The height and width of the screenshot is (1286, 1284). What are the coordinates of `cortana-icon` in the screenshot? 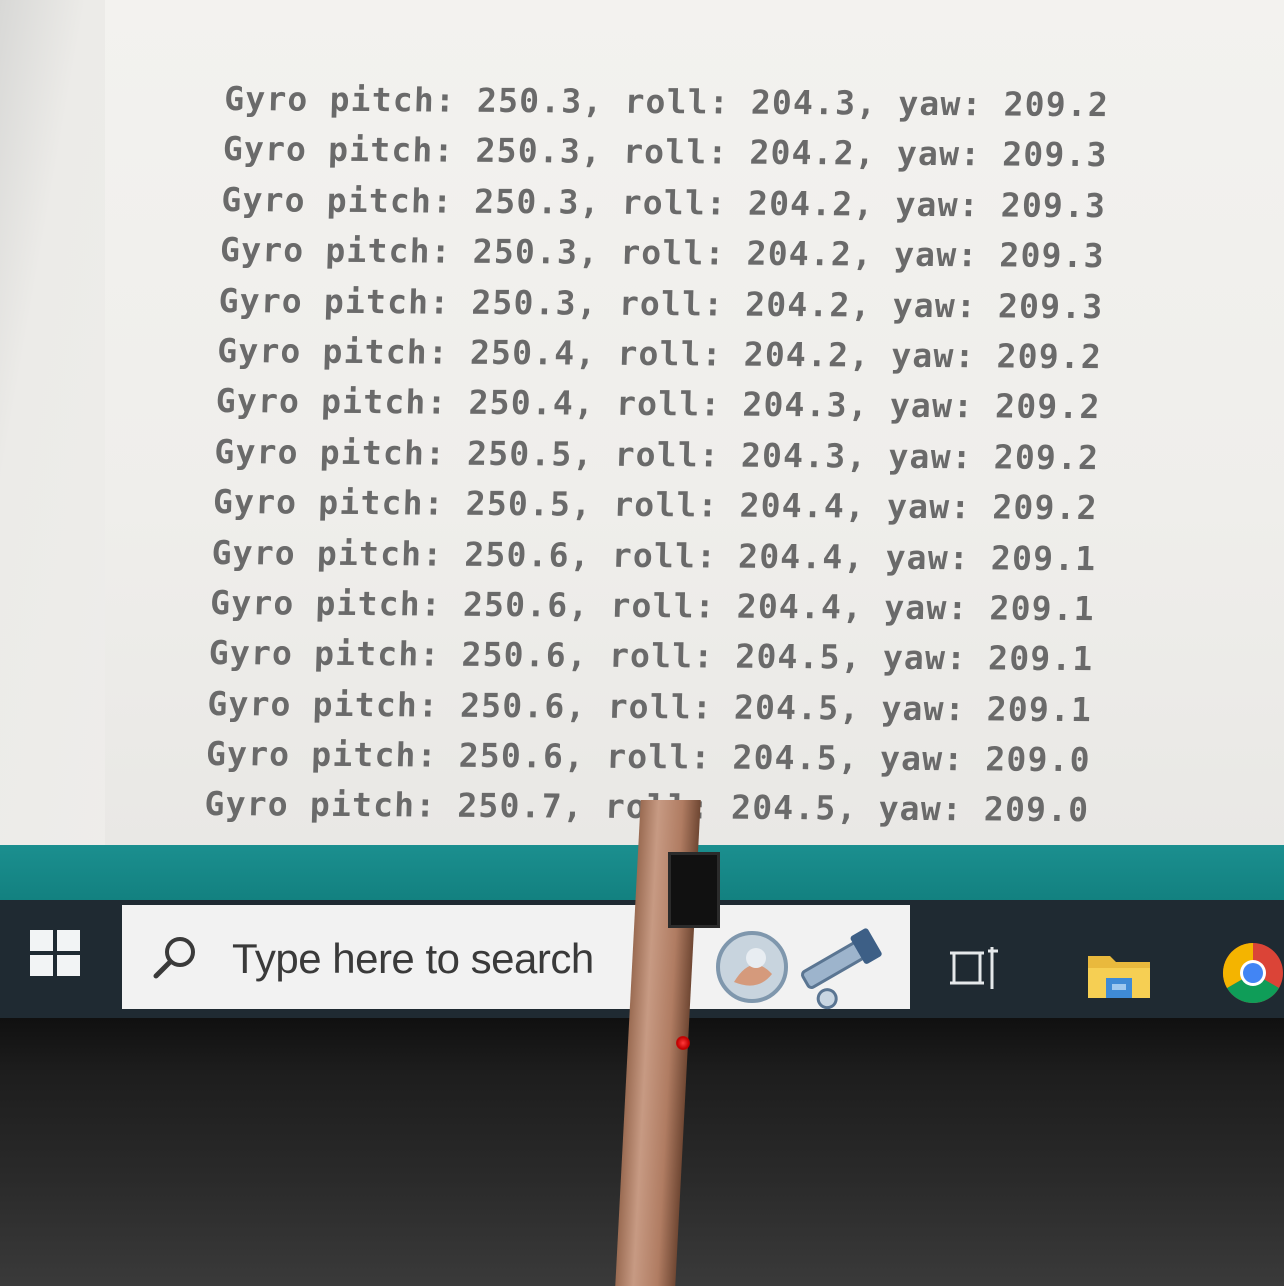 It's located at (802, 969).